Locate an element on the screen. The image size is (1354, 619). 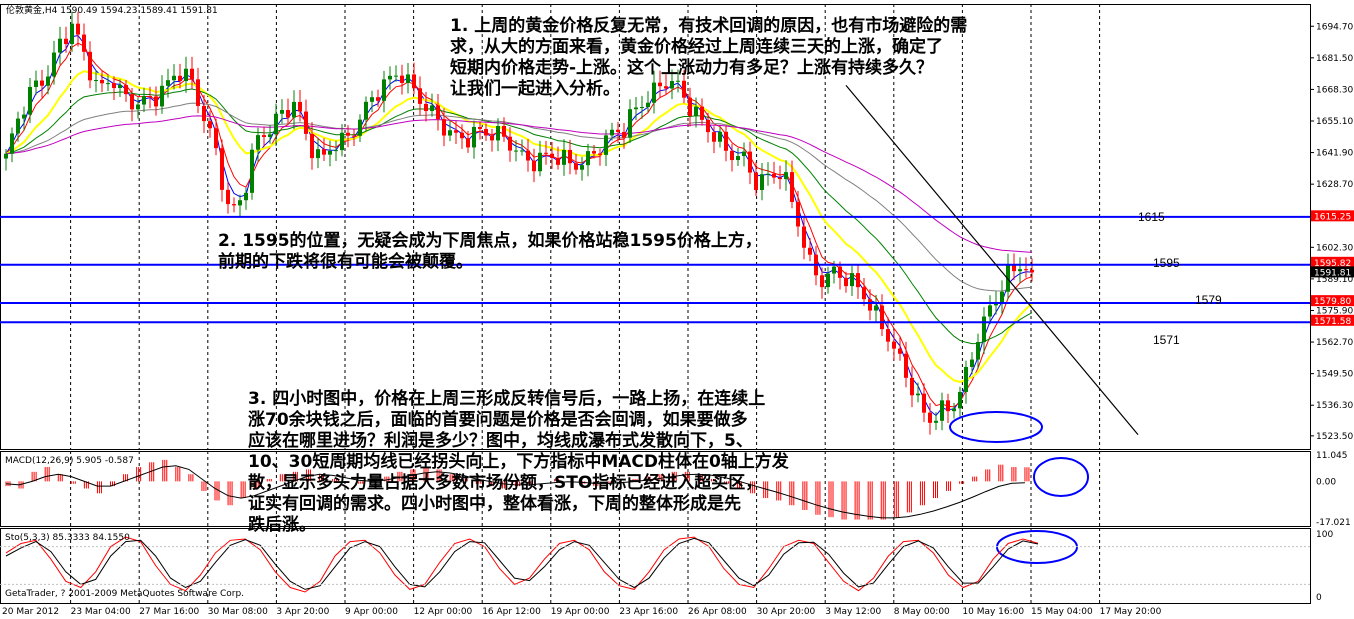
sto-y-tick: 0 is located at coordinates (1319, 598).